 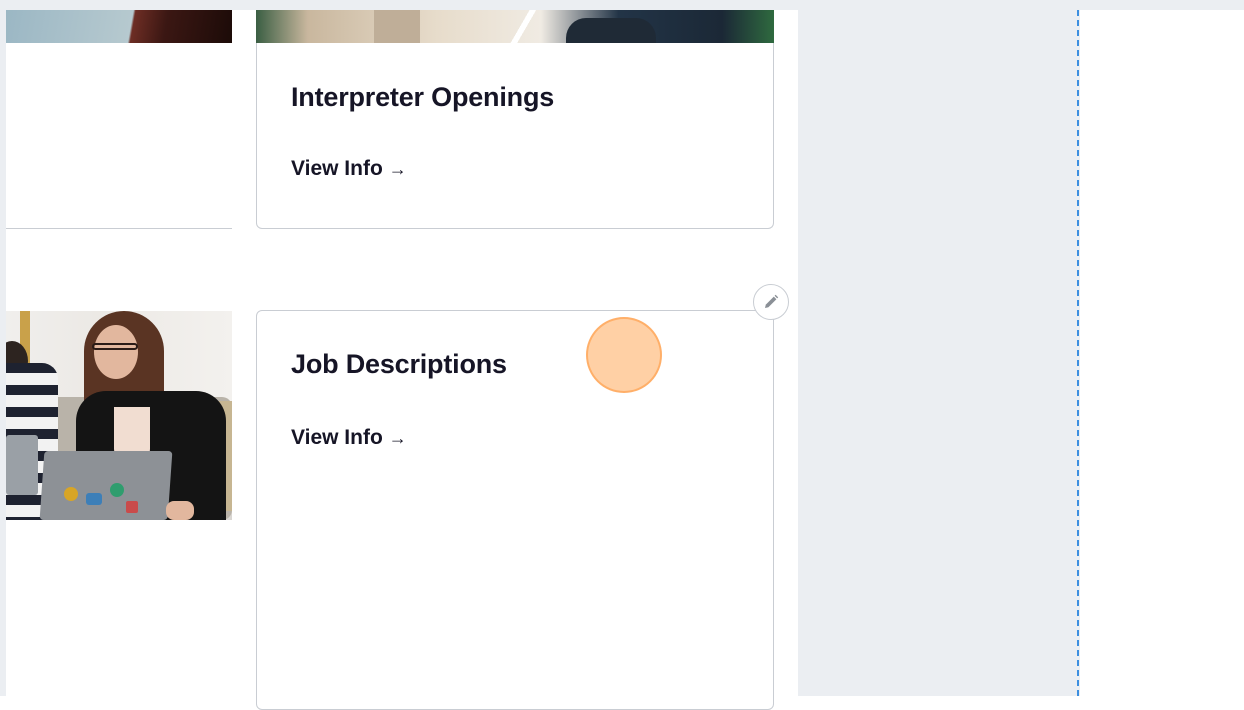 I want to click on pencil-icon, so click(x=772, y=301).